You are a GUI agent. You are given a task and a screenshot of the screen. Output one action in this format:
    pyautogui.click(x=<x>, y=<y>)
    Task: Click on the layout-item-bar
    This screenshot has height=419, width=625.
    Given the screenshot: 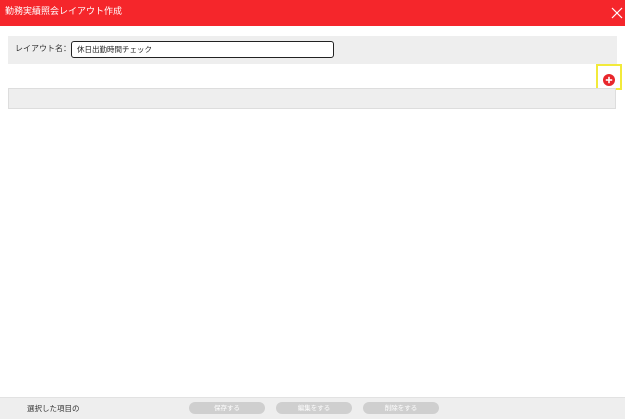 What is the action you would take?
    pyautogui.click(x=312, y=98)
    